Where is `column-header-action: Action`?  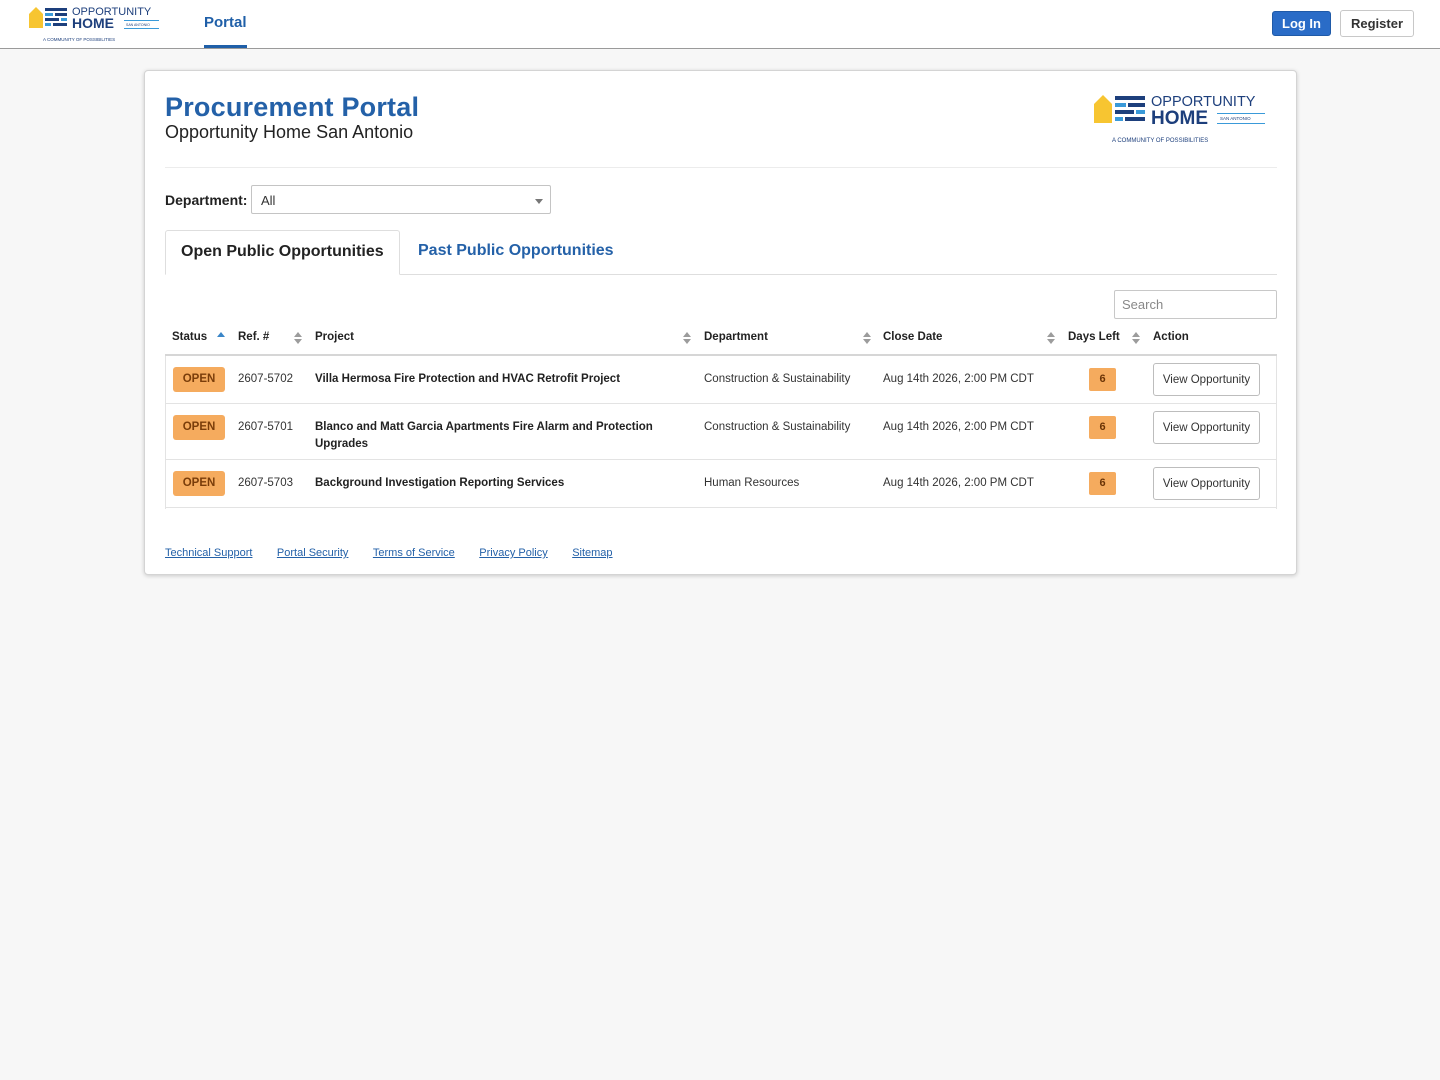
column-header-action: Action is located at coordinates (1171, 337).